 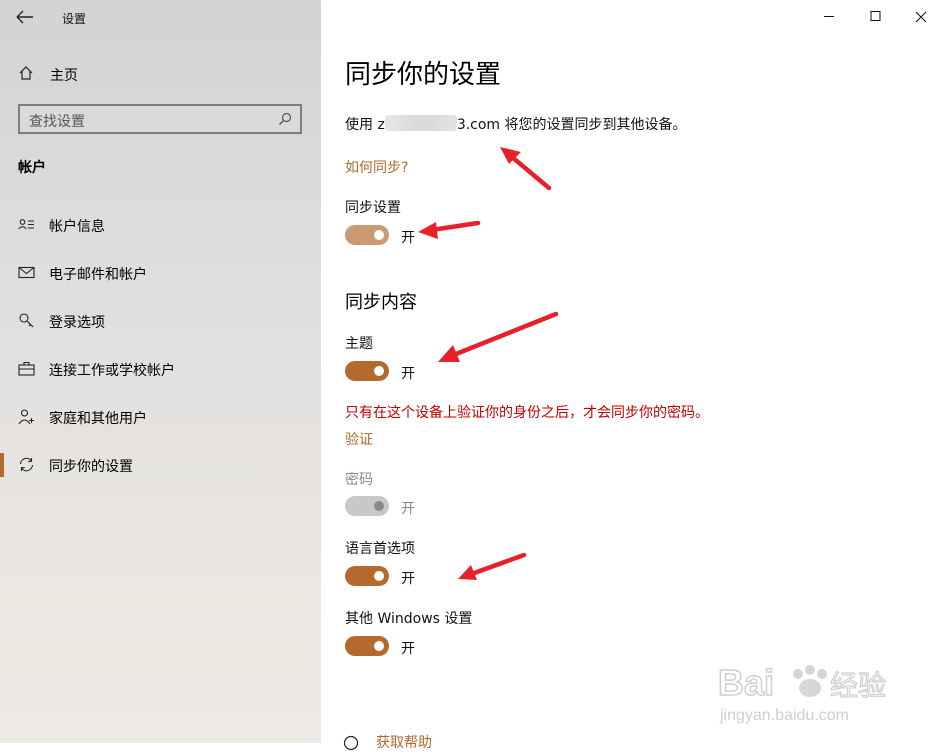 I want to click on help-icon, so click(x=351, y=743).